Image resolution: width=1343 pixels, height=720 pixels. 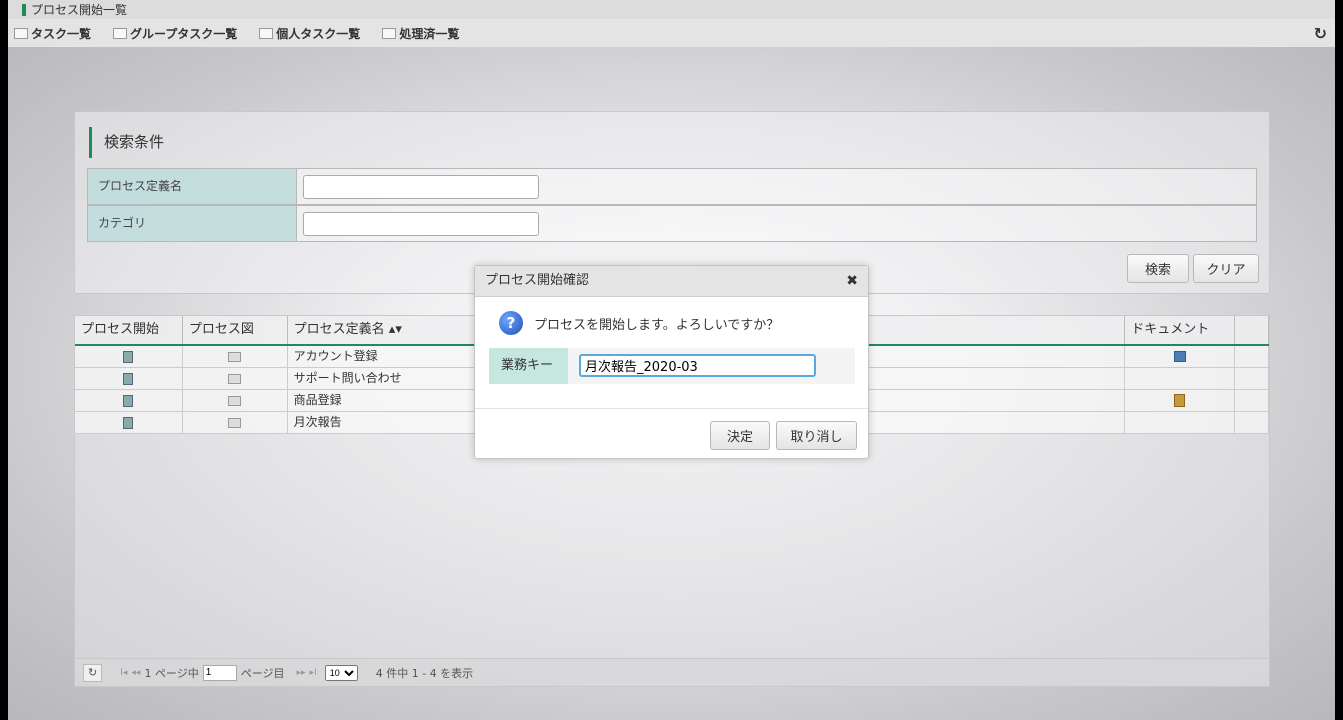 What do you see at coordinates (79, 10) in the screenshot?
I see `window-title: プロセス開始一覧` at bounding box center [79, 10].